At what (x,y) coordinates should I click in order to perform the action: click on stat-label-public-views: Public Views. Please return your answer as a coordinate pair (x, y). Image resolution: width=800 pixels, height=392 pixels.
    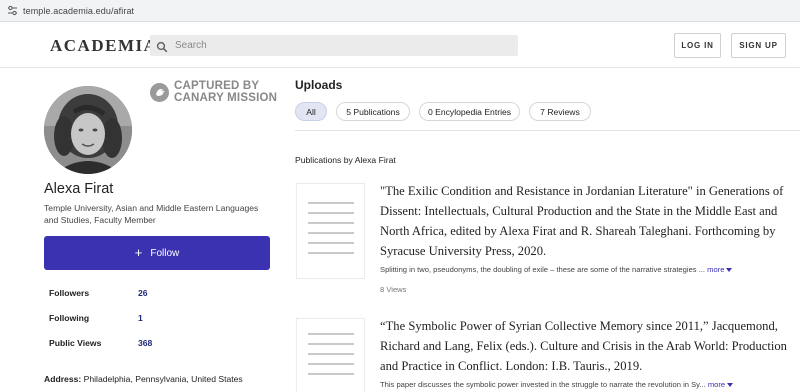
    Looking at the image, I should click on (75, 343).